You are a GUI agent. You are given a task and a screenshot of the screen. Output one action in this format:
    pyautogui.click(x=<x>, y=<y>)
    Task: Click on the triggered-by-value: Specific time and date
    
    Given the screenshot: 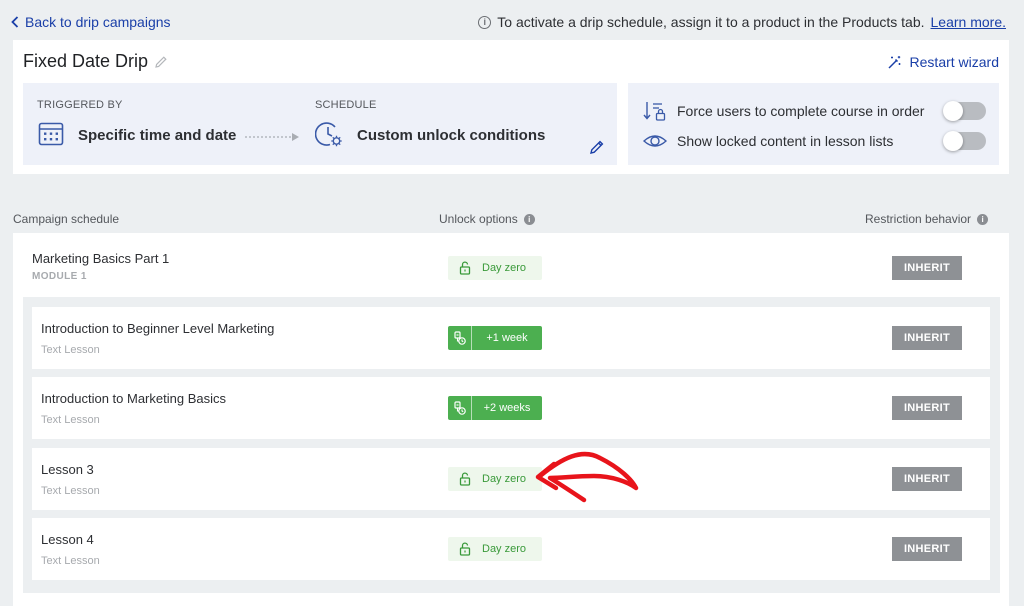 What is the action you would take?
    pyautogui.click(x=157, y=135)
    